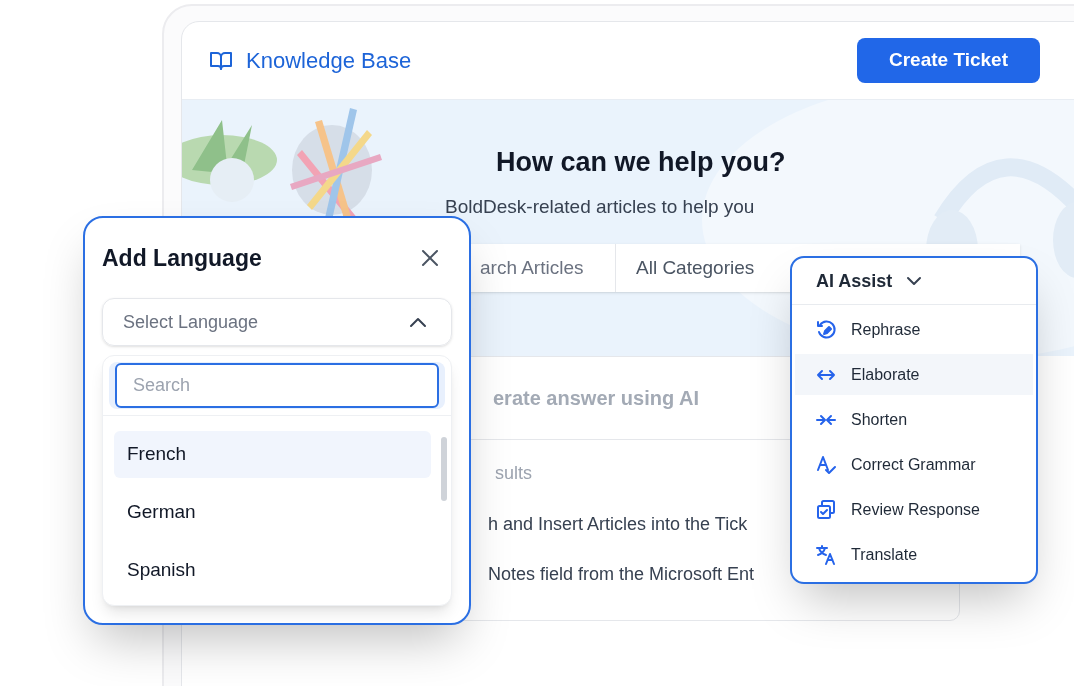  I want to click on language-select: Select Language, so click(277, 322).